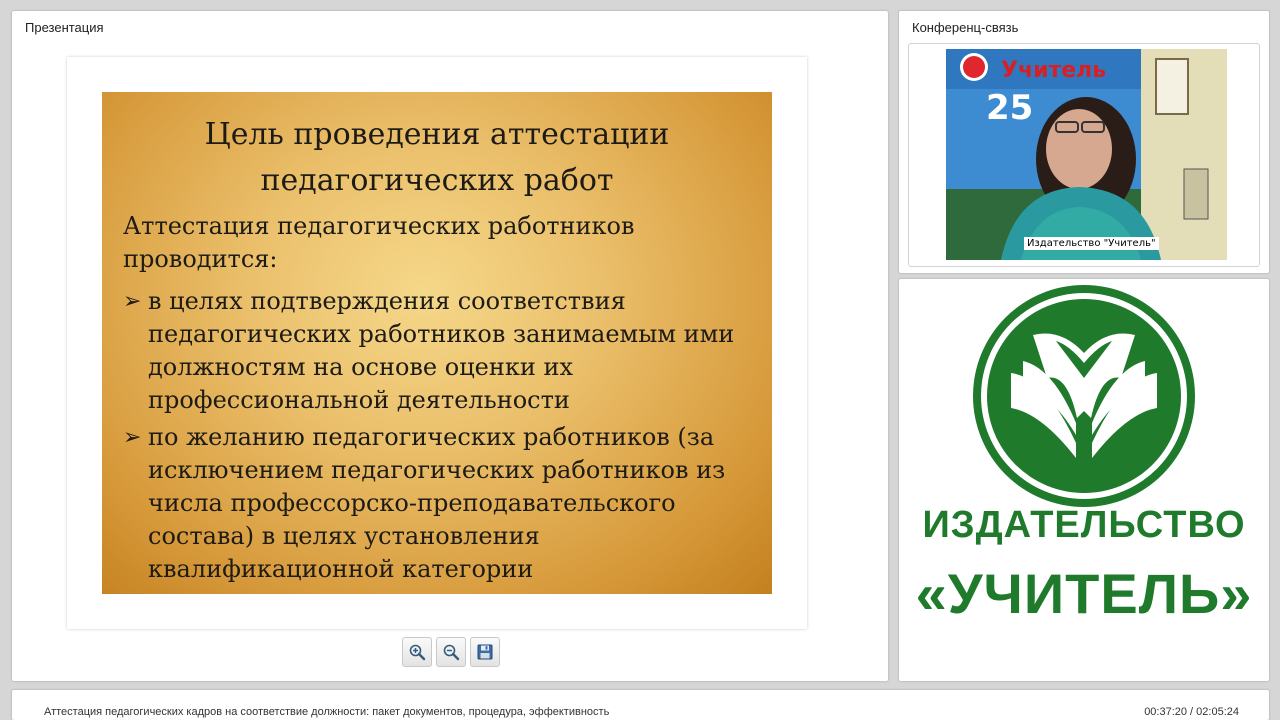 Image resolution: width=1280 pixels, height=720 pixels. Describe the element at coordinates (1084, 593) in the screenshot. I see `publisher-name-line-2: «УЧИТЕЛЬ»` at that location.